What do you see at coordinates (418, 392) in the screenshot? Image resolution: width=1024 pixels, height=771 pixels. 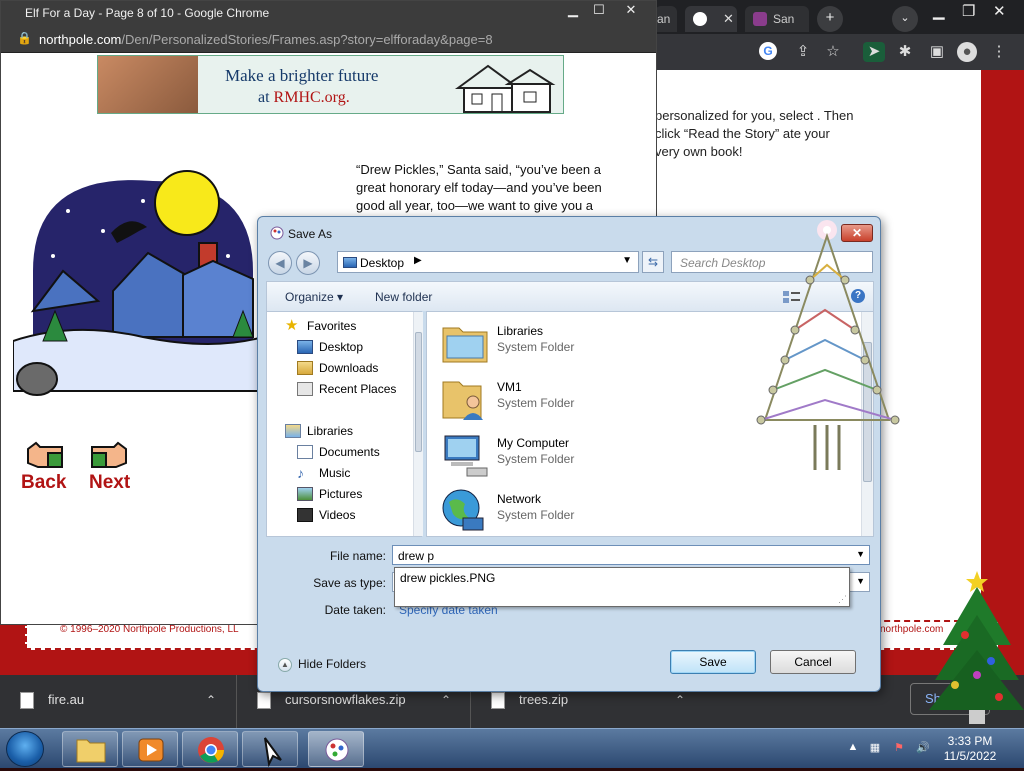 I see `scroll-thumb` at bounding box center [418, 392].